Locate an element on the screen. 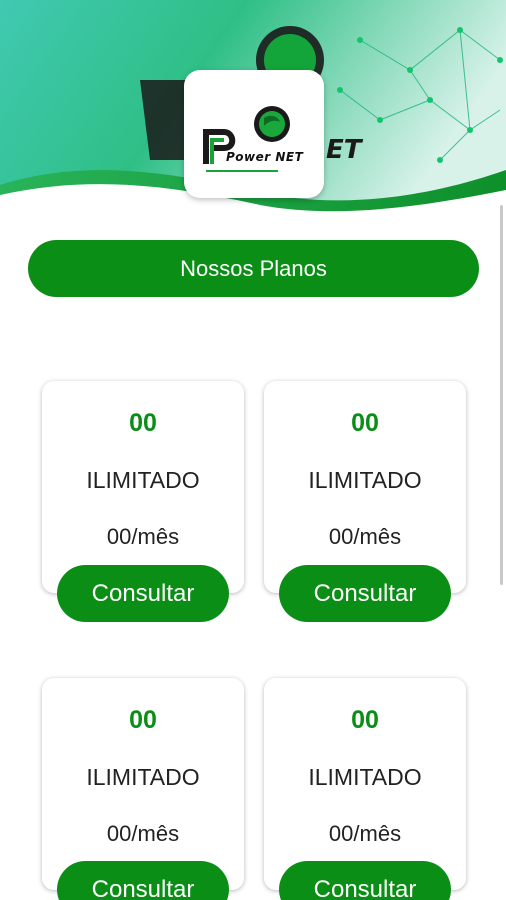 Image resolution: width=506 pixels, height=900 pixels. scrollbar is located at coordinates (501, 395).